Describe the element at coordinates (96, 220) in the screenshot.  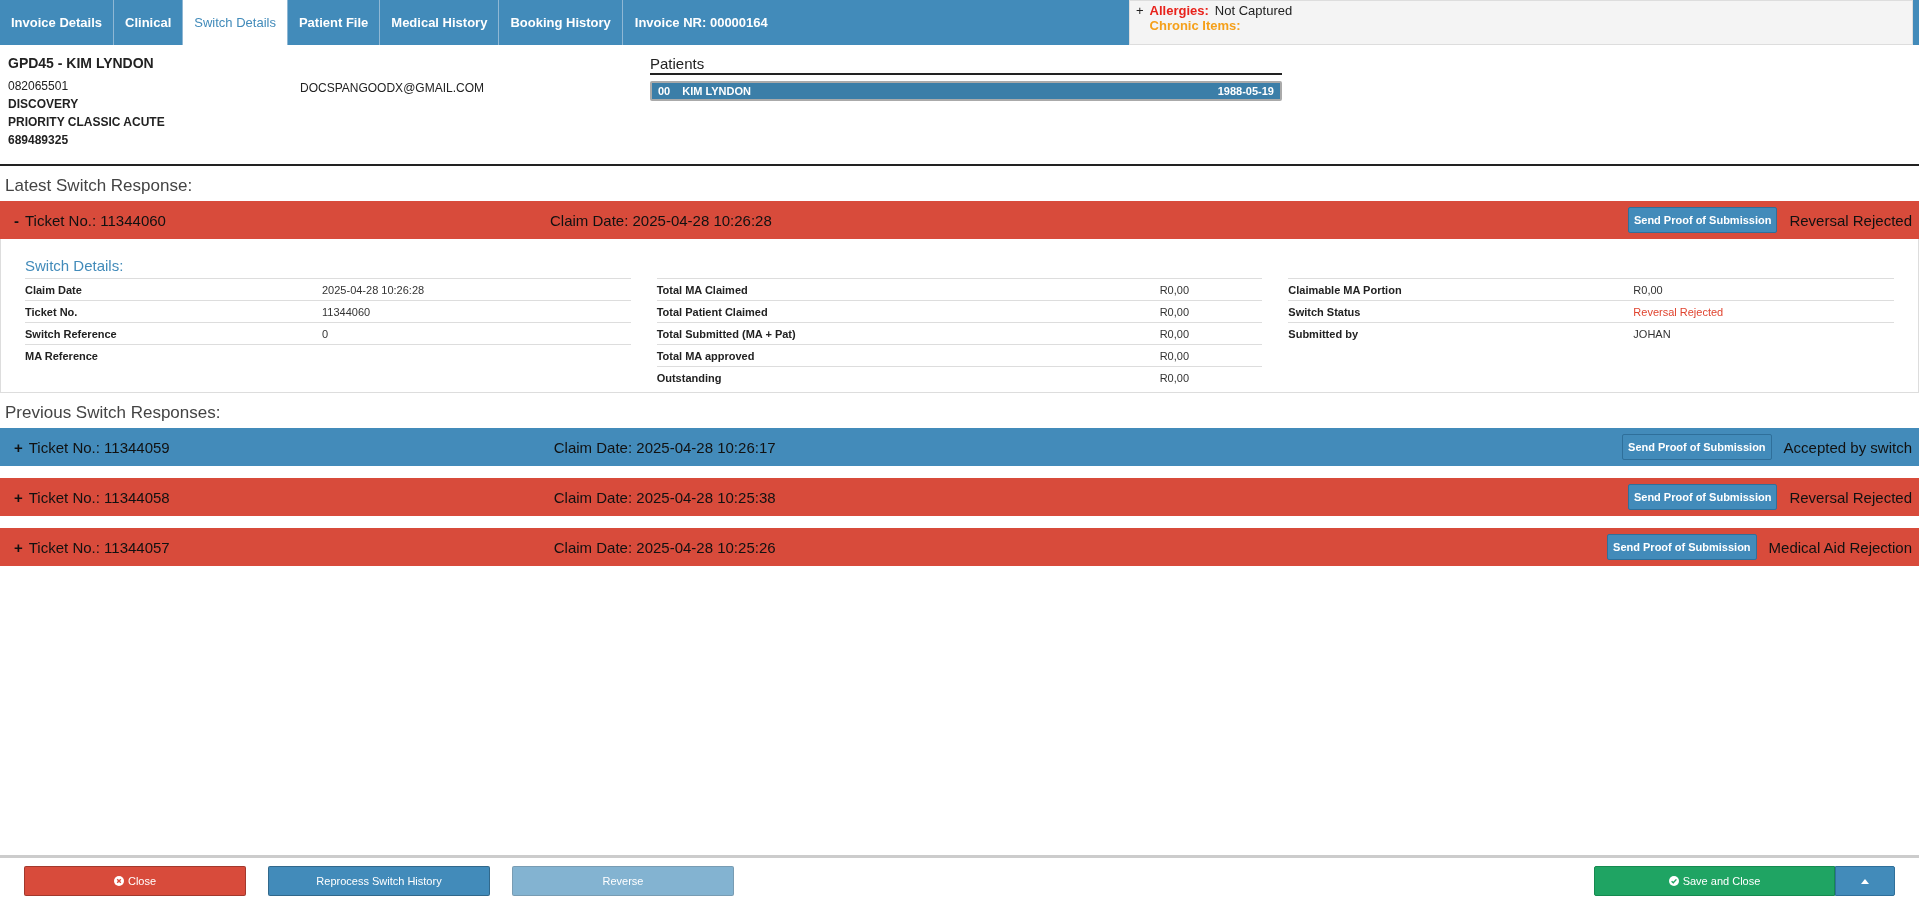
I see `ticket-number: Ticket No.: 11344060` at that location.